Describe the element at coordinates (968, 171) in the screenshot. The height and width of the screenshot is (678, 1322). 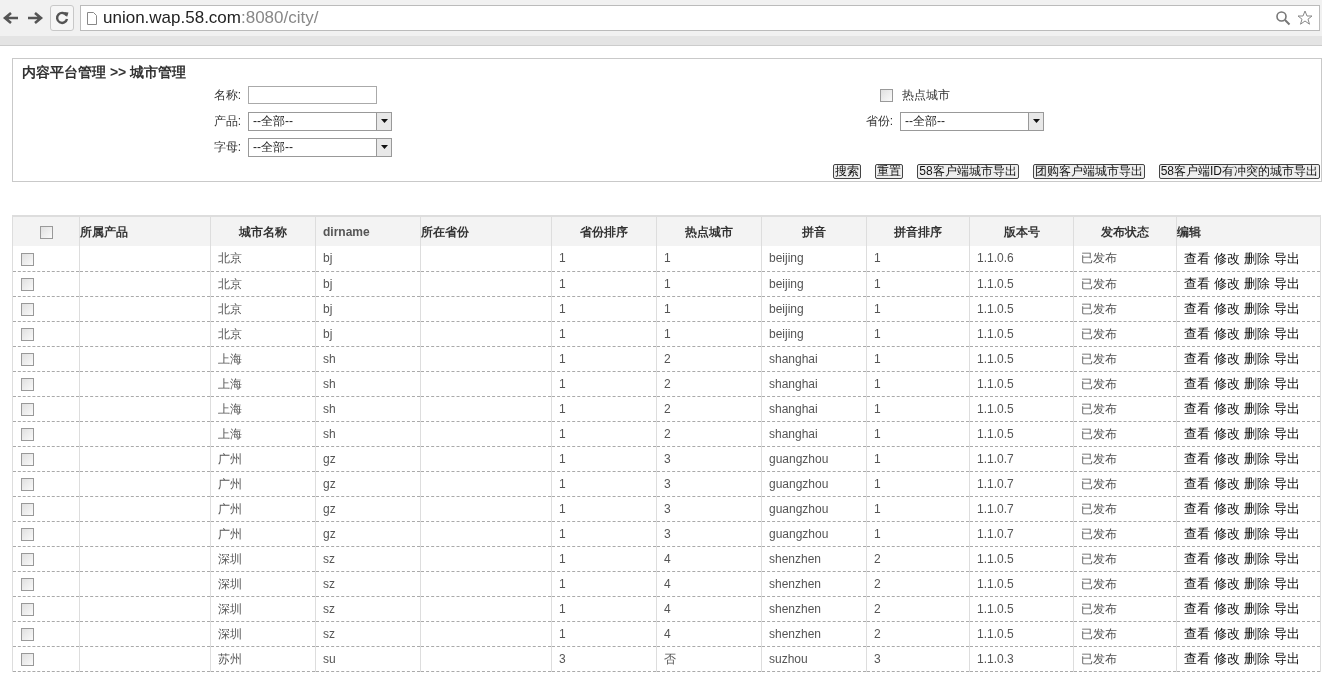
I see `action-button: 58客户端城市导出` at that location.